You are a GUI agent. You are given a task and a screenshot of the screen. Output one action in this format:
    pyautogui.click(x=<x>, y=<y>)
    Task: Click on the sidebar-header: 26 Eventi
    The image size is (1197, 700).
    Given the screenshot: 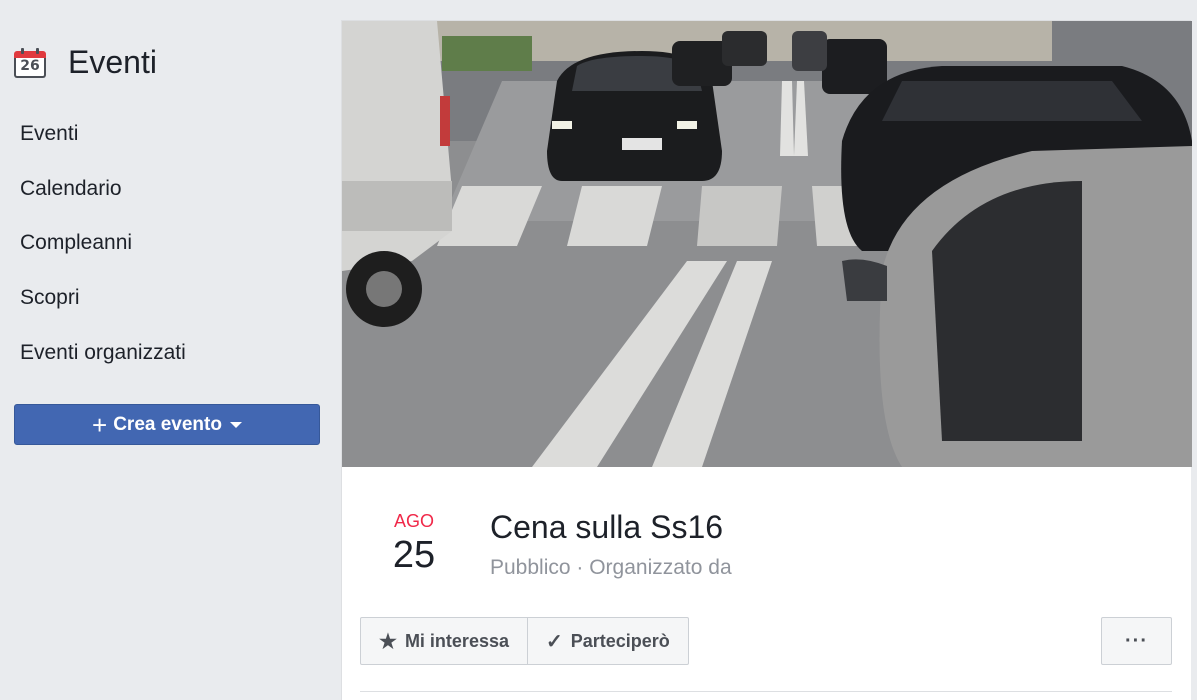 What is the action you would take?
    pyautogui.click(x=85, y=62)
    